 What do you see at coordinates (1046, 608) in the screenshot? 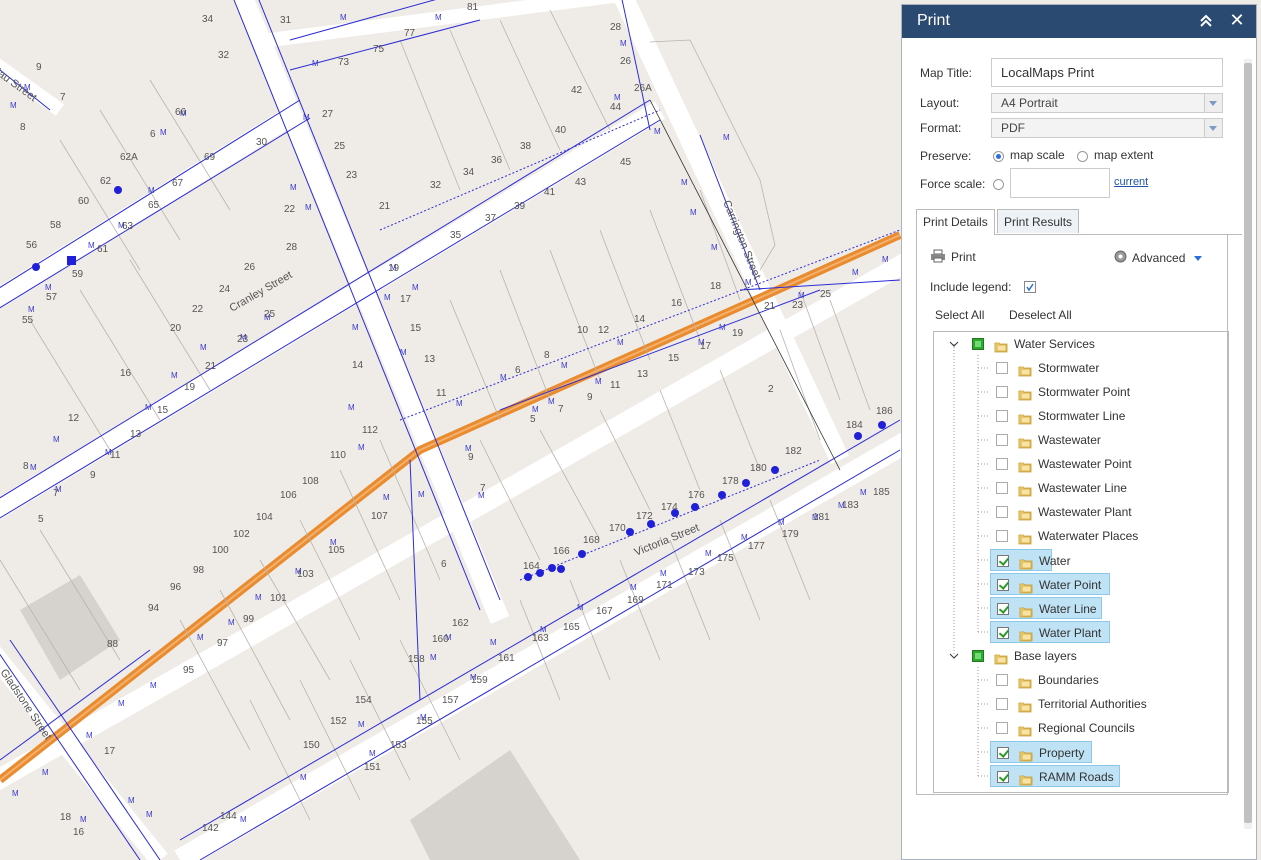
I see `layer-node: Water Line` at bounding box center [1046, 608].